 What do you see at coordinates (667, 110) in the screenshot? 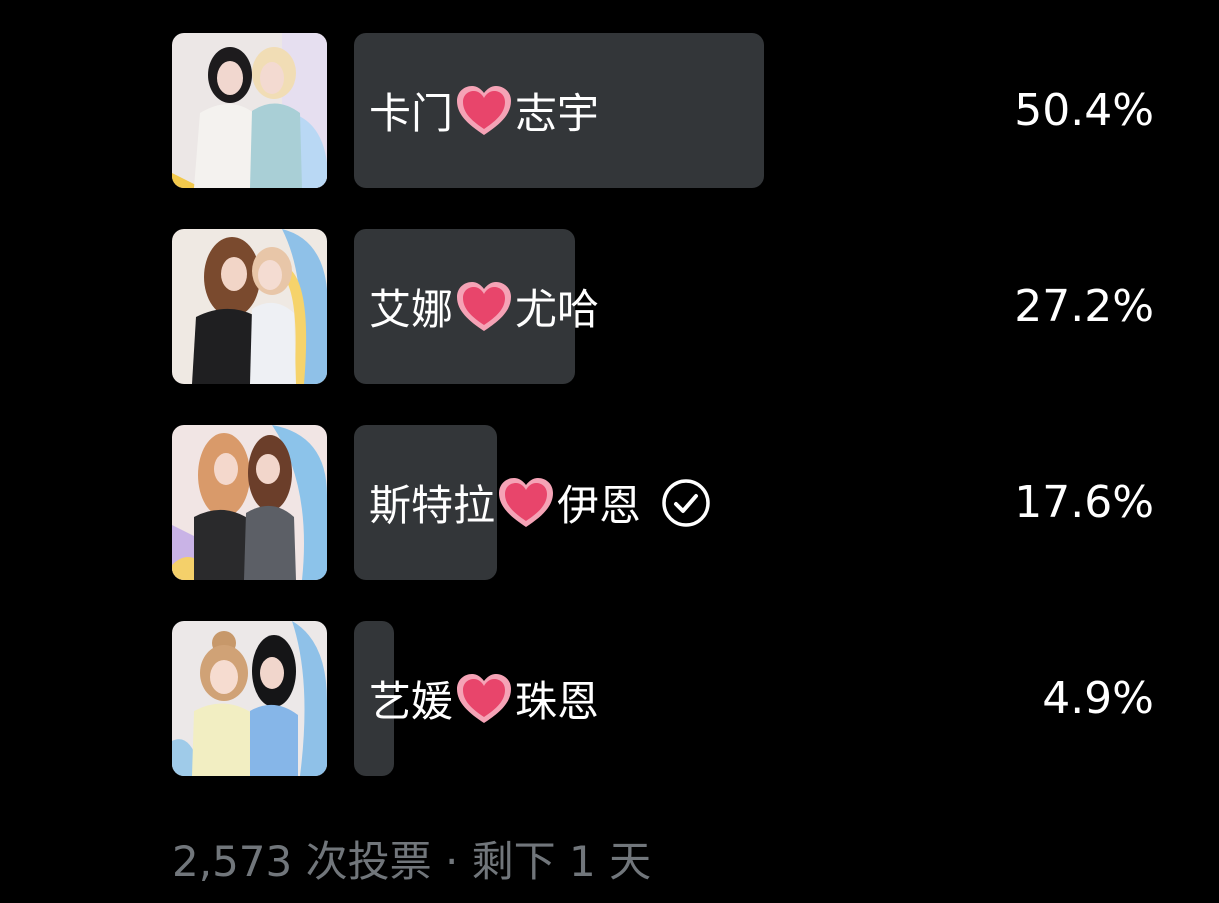
I see `poll-option-1: 卡门 志宇 50.4%` at bounding box center [667, 110].